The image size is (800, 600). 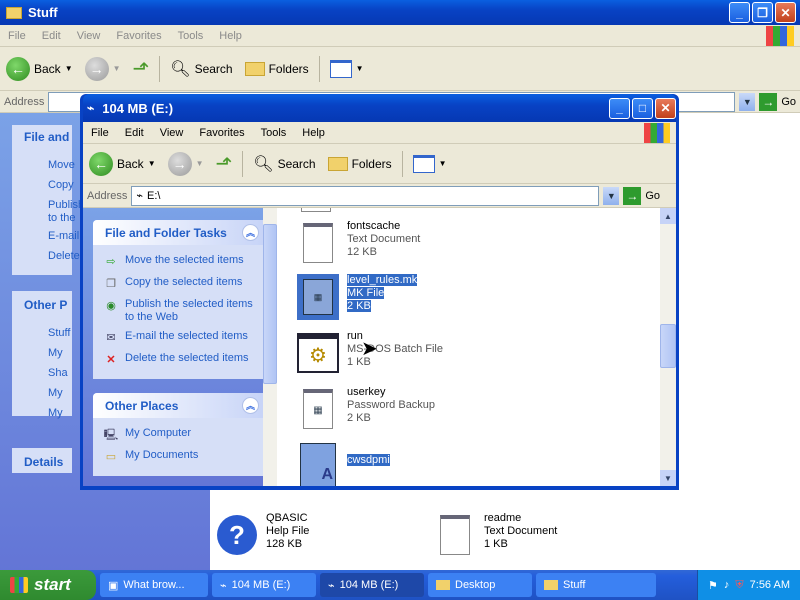 What do you see at coordinates (357, 297) in the screenshot?
I see `file-item-level-rules: ▦ level_rules.mk MK File 2 KB` at bounding box center [357, 297].